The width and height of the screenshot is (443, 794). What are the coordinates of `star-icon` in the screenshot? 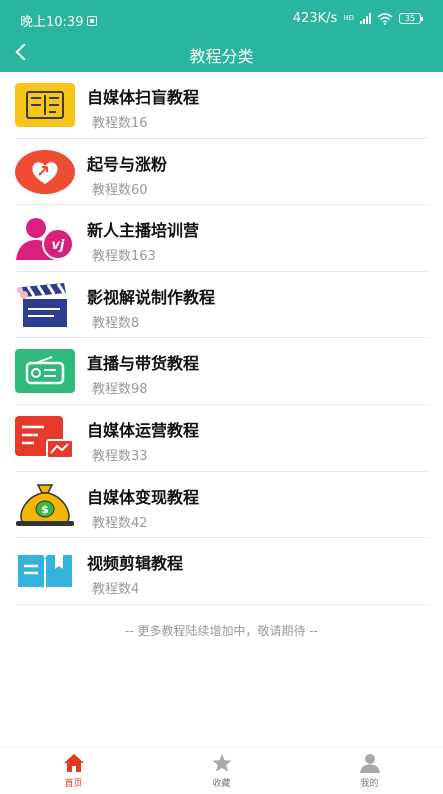 It's located at (221, 763).